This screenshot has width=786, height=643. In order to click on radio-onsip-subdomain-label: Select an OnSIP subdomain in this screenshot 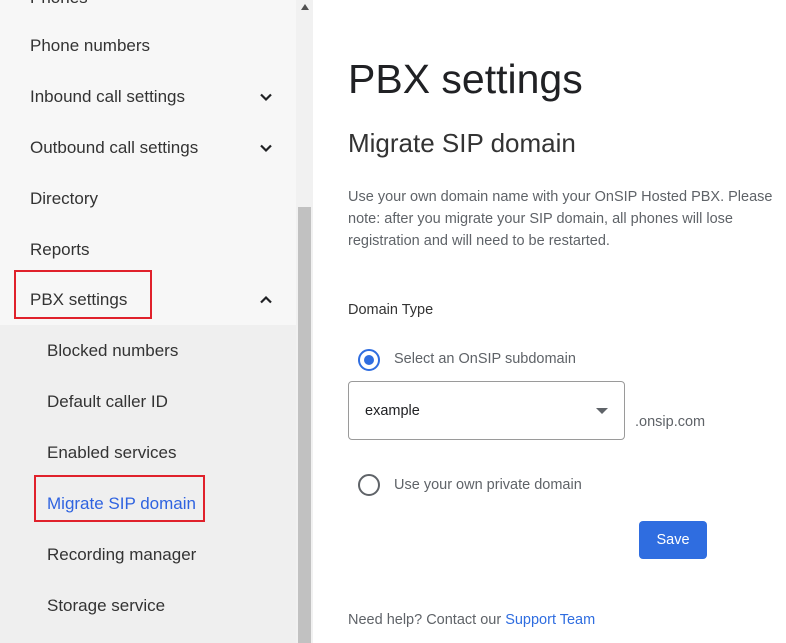, I will do `click(485, 359)`.